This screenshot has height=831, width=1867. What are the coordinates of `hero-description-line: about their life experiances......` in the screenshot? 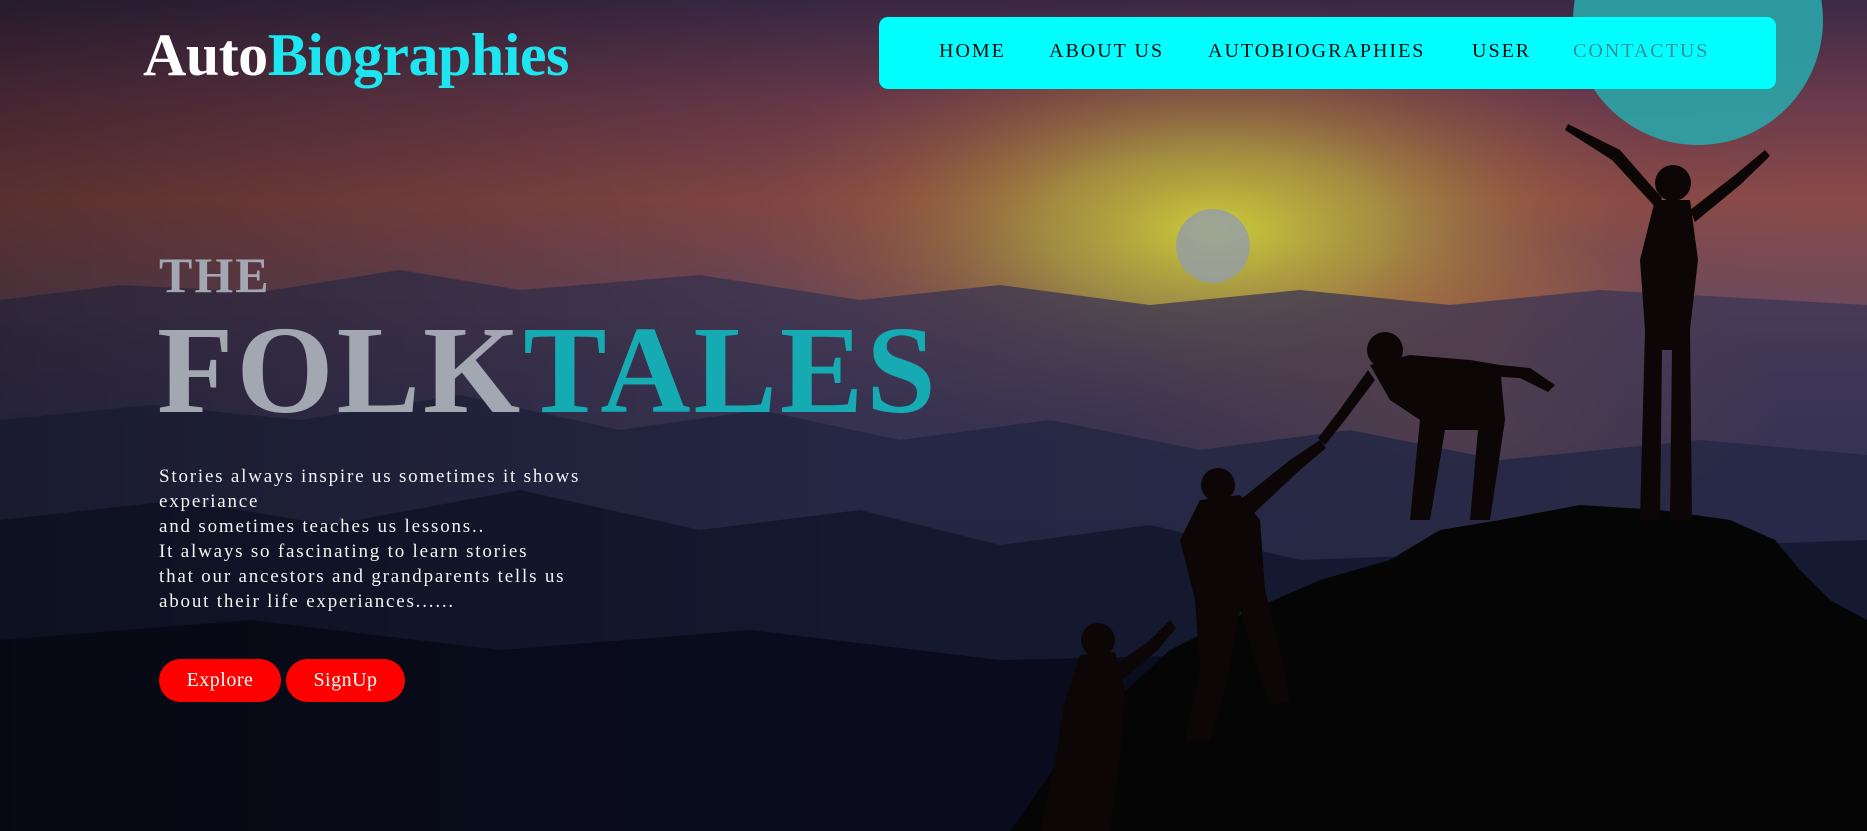 It's located at (307, 601).